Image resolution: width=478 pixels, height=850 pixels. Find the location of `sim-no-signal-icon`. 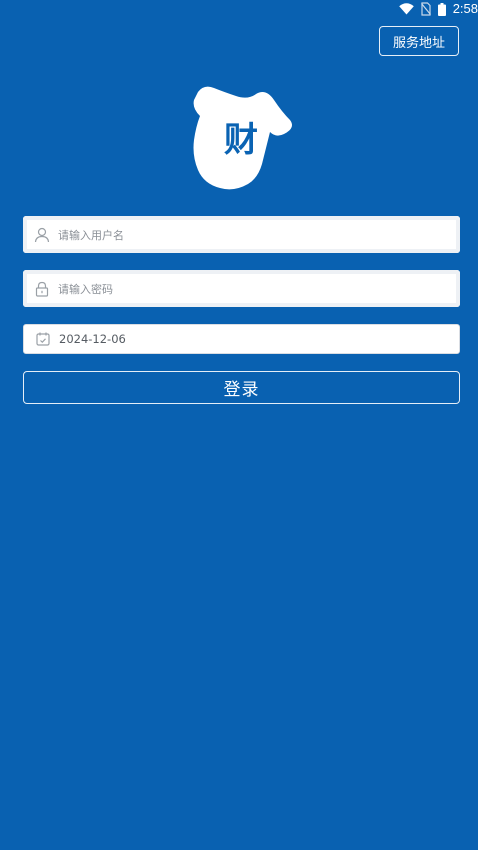

sim-no-signal-icon is located at coordinates (425, 9).